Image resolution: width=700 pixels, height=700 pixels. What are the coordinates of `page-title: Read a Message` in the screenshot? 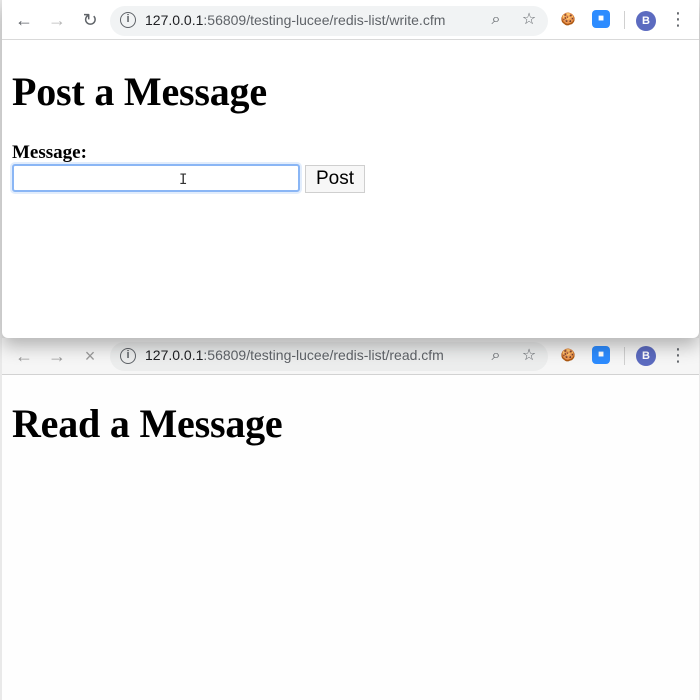 It's located at (147, 423).